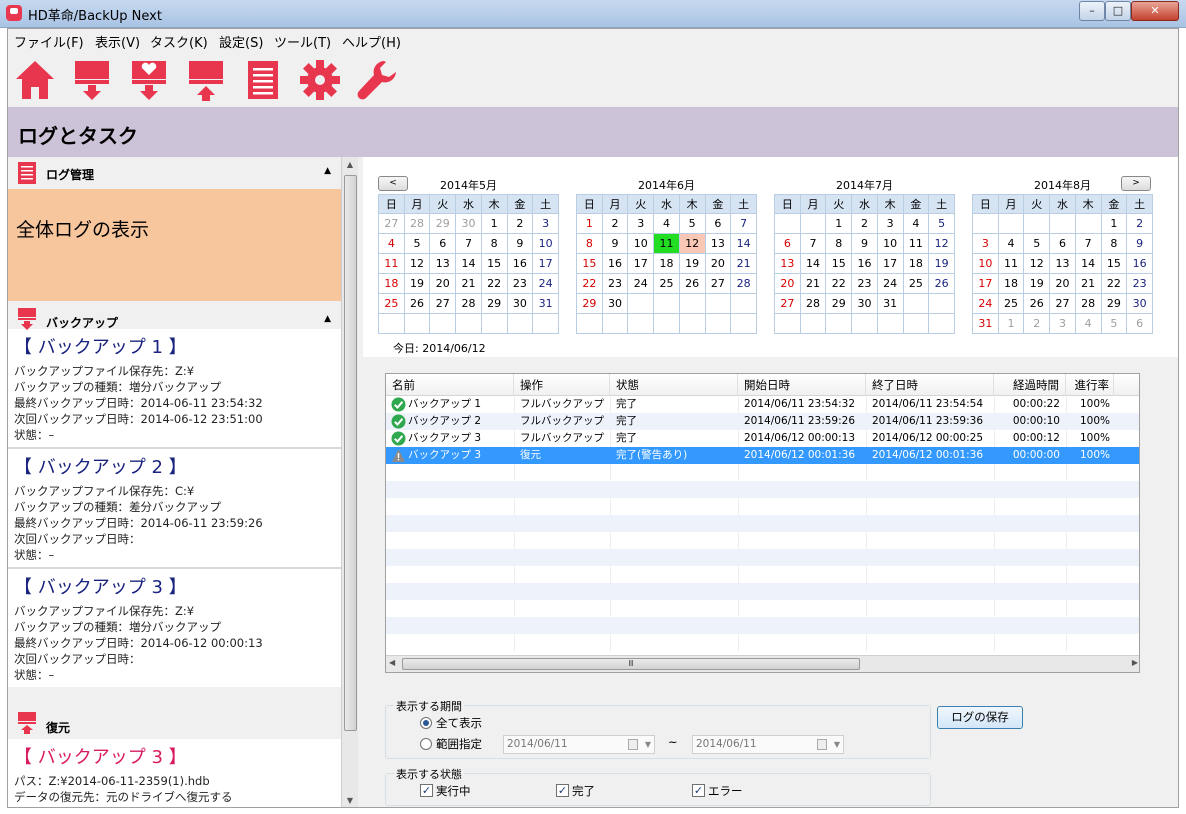 The width and height of the screenshot is (1186, 814). What do you see at coordinates (320, 80) in the screenshot?
I see `settings-icon` at bounding box center [320, 80].